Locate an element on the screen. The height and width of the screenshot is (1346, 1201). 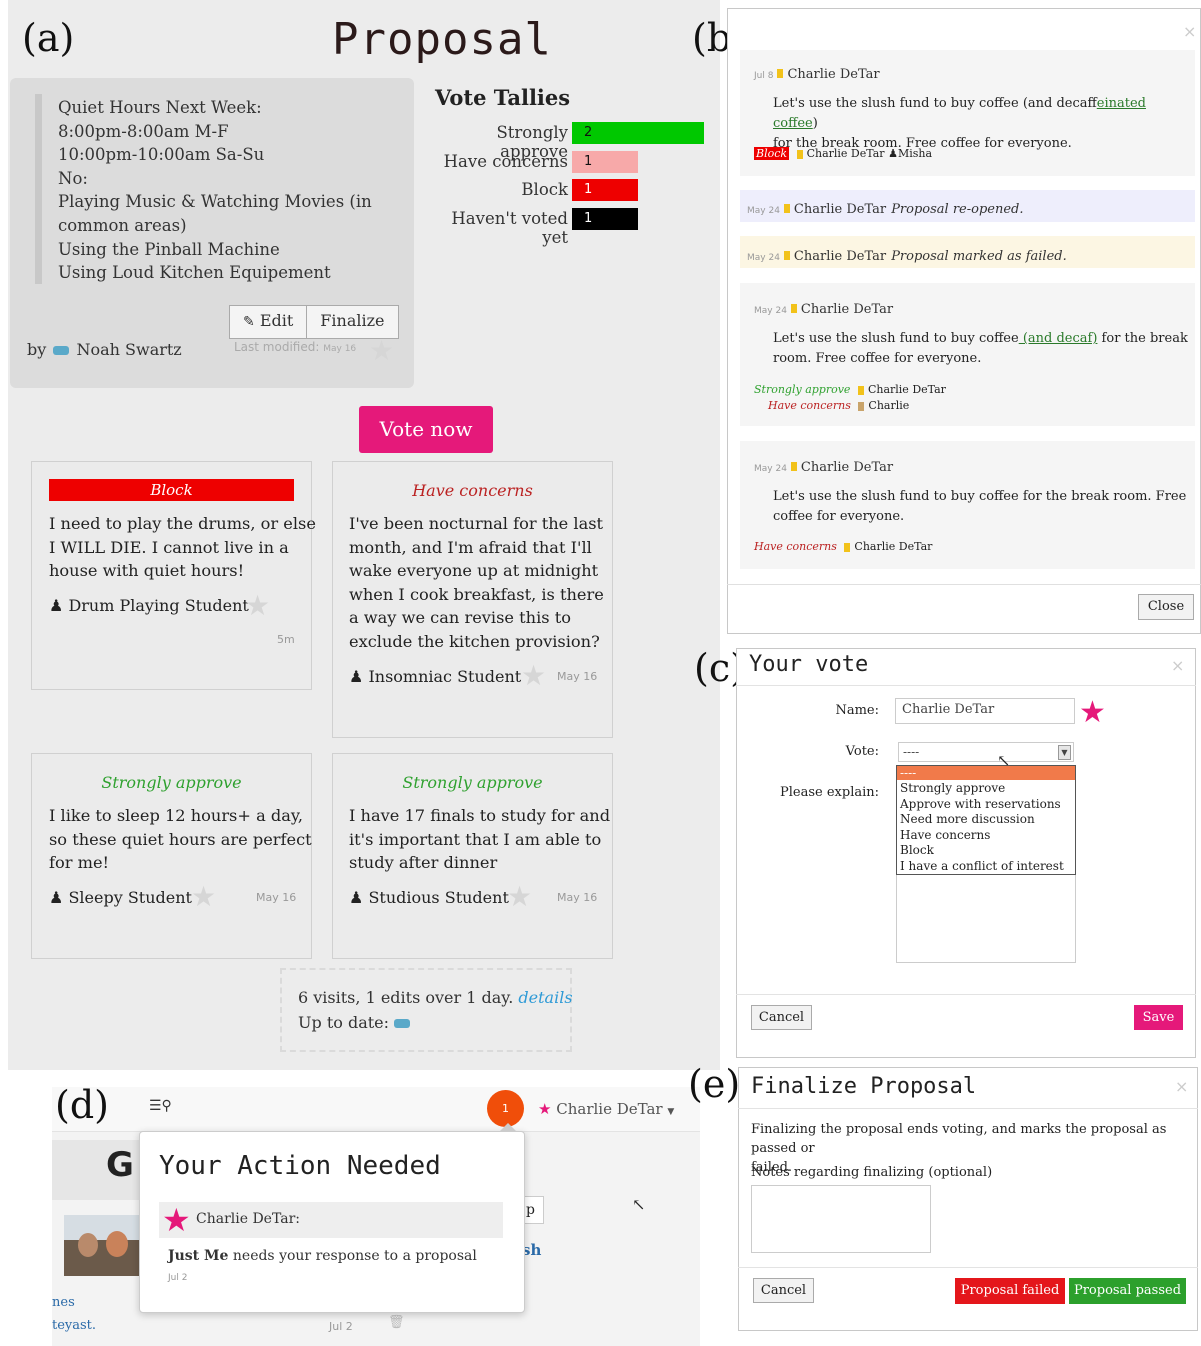
entry-date: May 24 is located at coordinates (770, 469).